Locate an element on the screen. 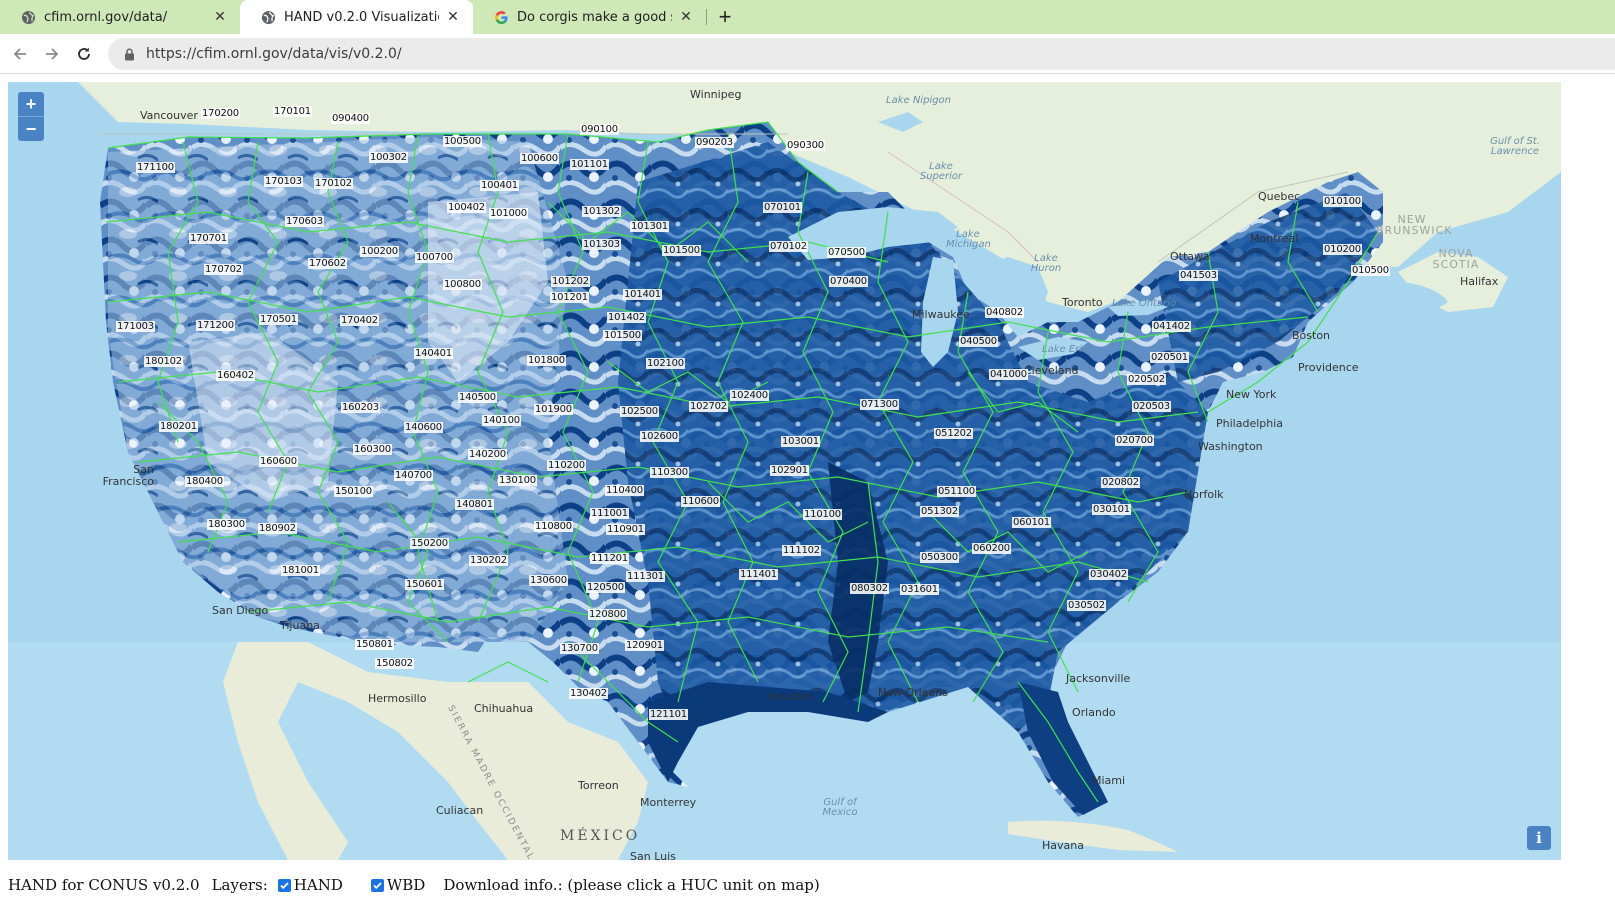 Image resolution: width=1615 pixels, height=922 pixels. huc-label: 070400 is located at coordinates (848, 281).